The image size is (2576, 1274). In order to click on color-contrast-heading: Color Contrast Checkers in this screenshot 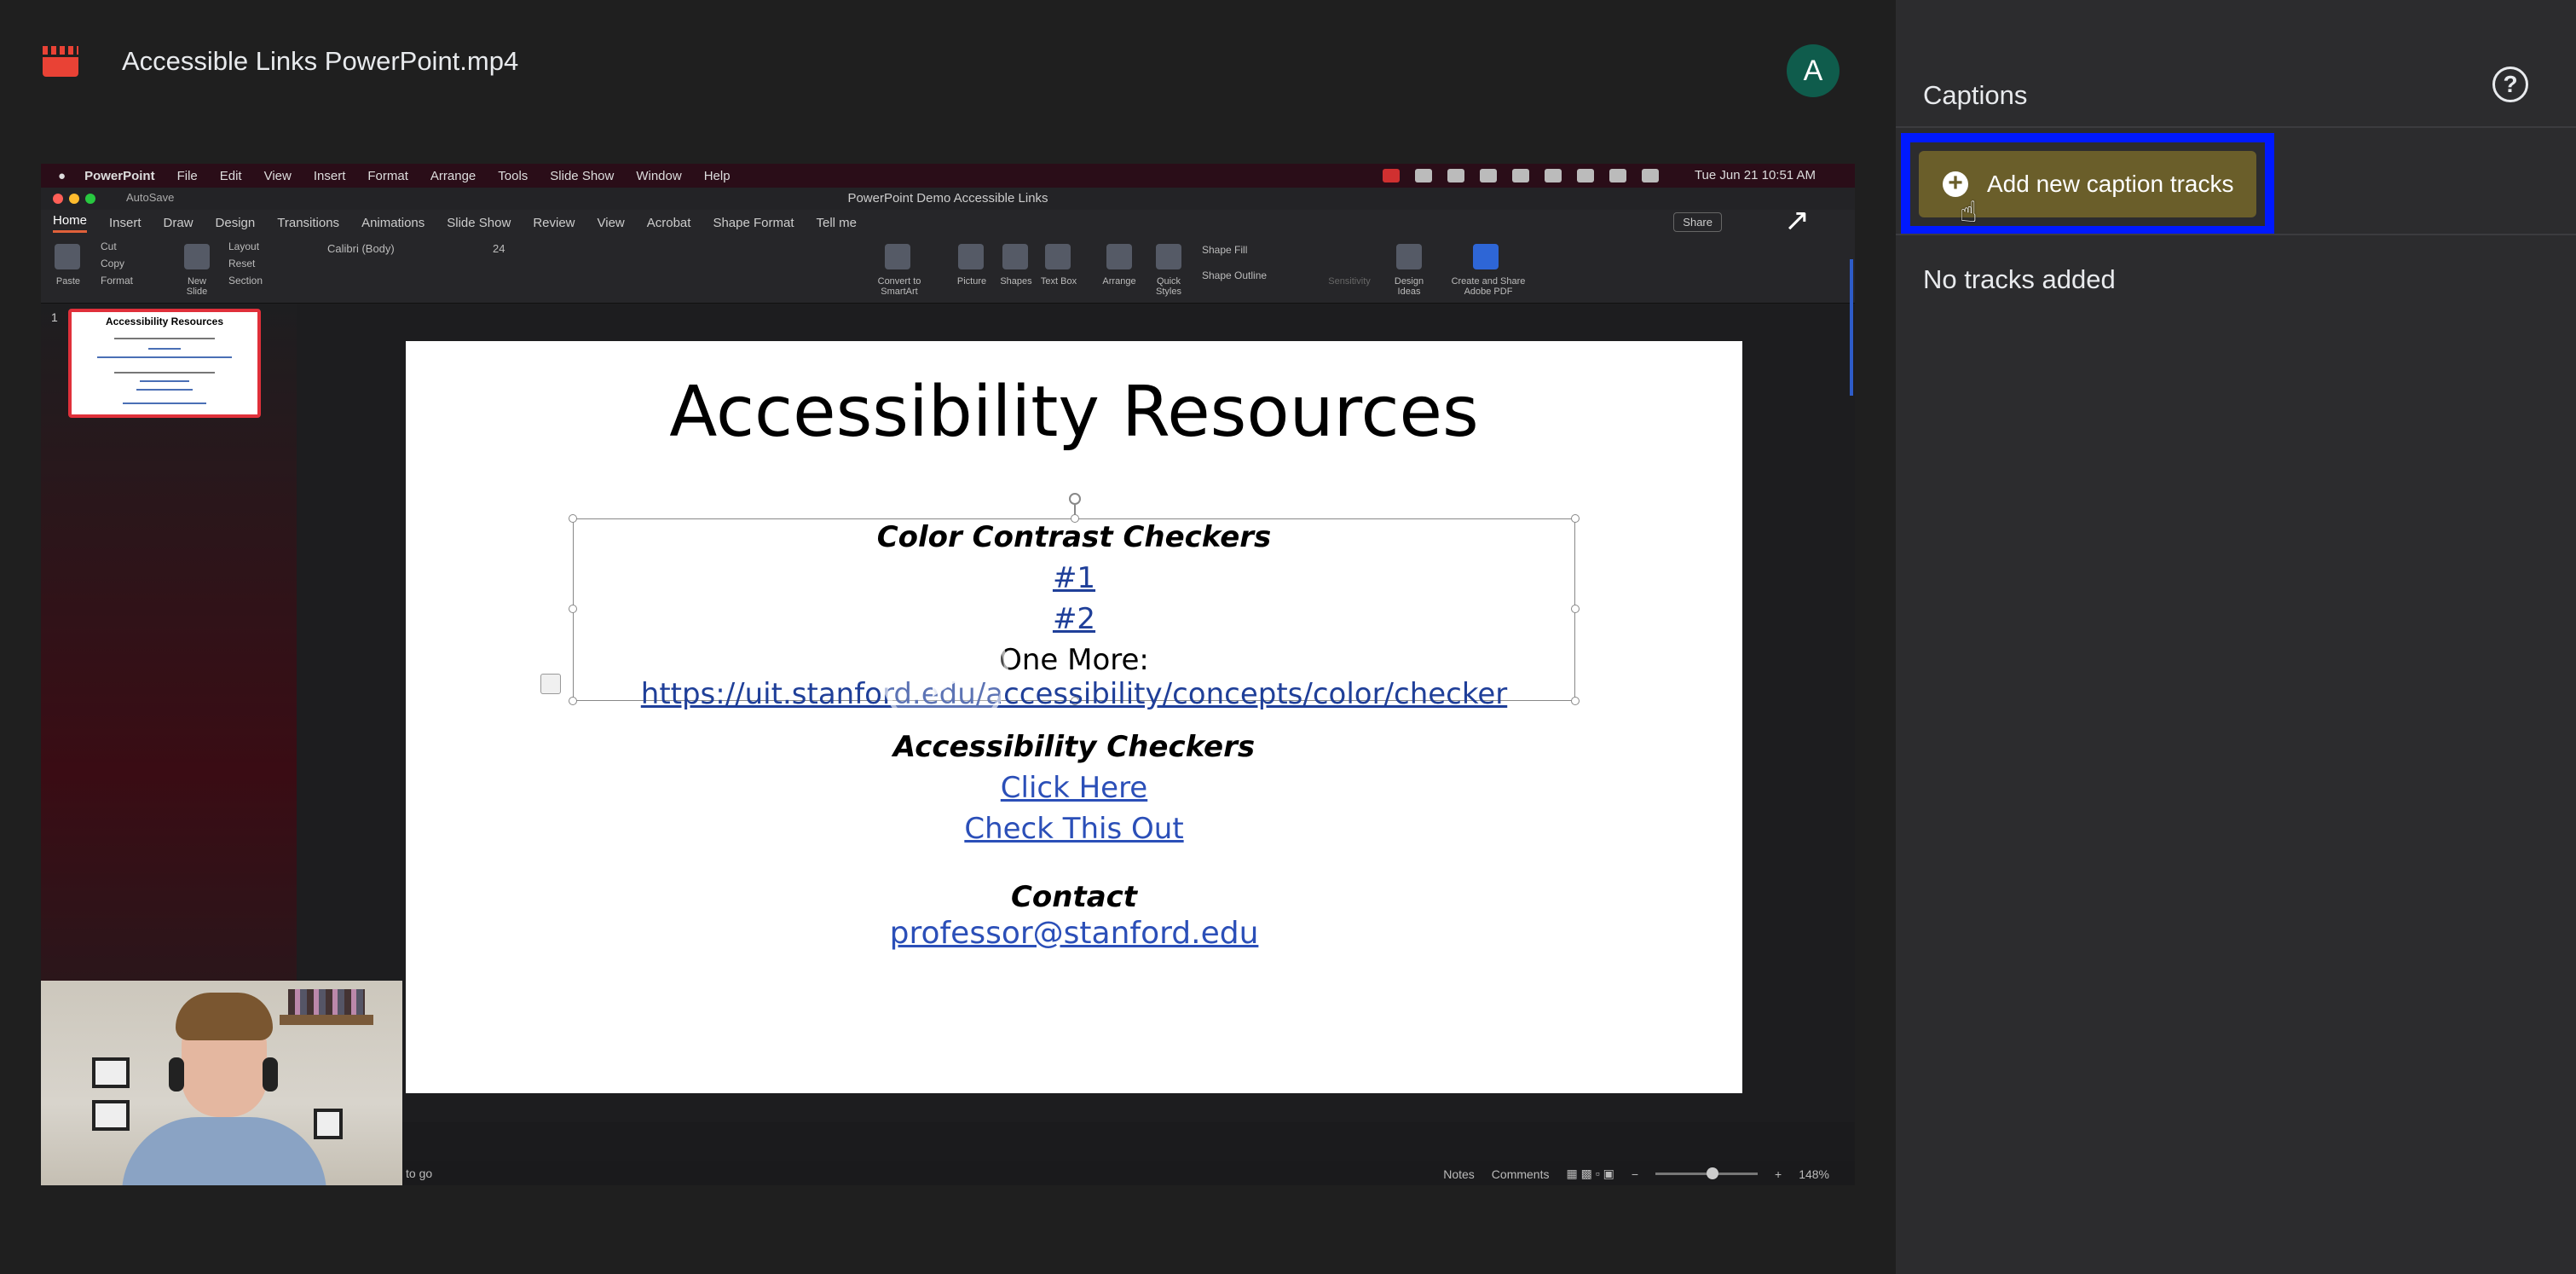, I will do `click(1074, 537)`.